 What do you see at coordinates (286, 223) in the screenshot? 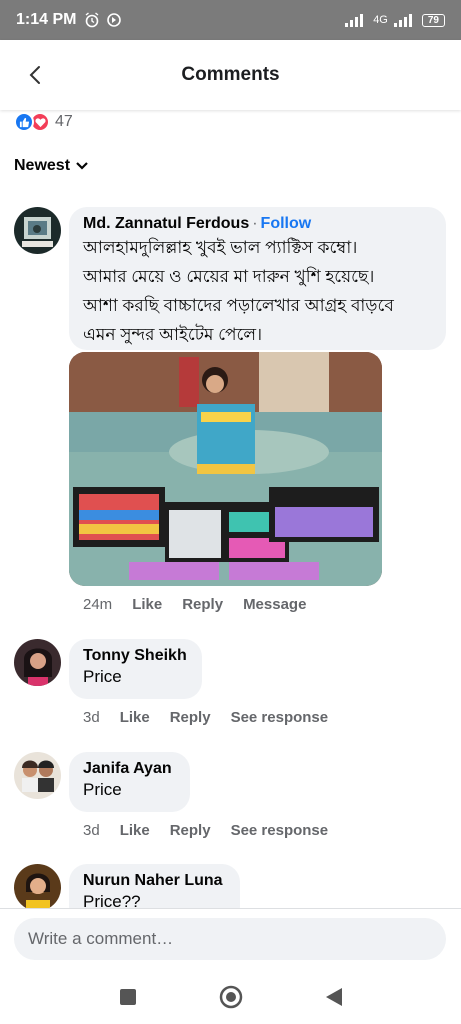
I see `follow-button: Follow` at bounding box center [286, 223].